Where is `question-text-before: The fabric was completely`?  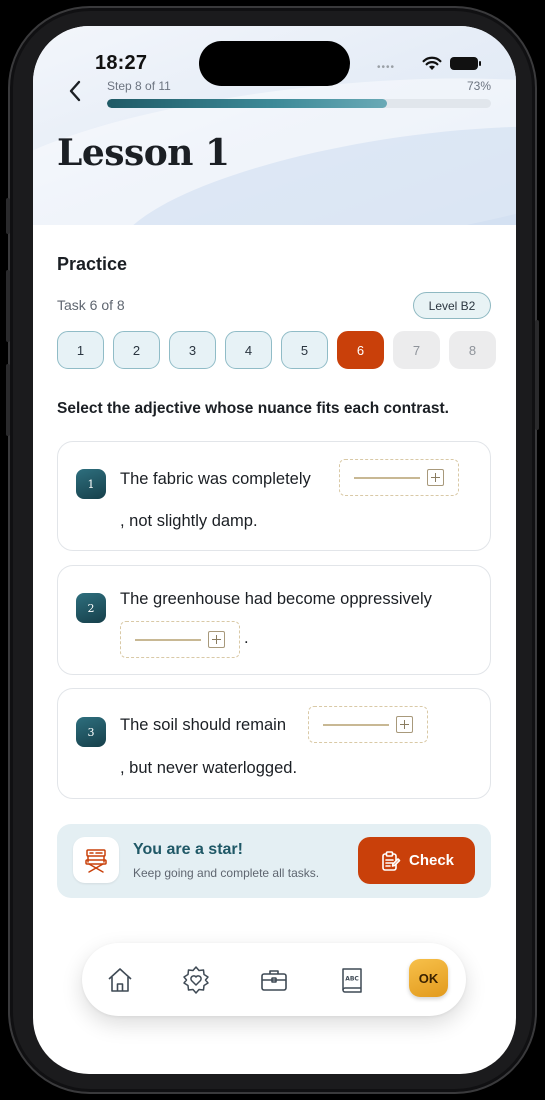 question-text-before: The fabric was completely is located at coordinates (215, 479).